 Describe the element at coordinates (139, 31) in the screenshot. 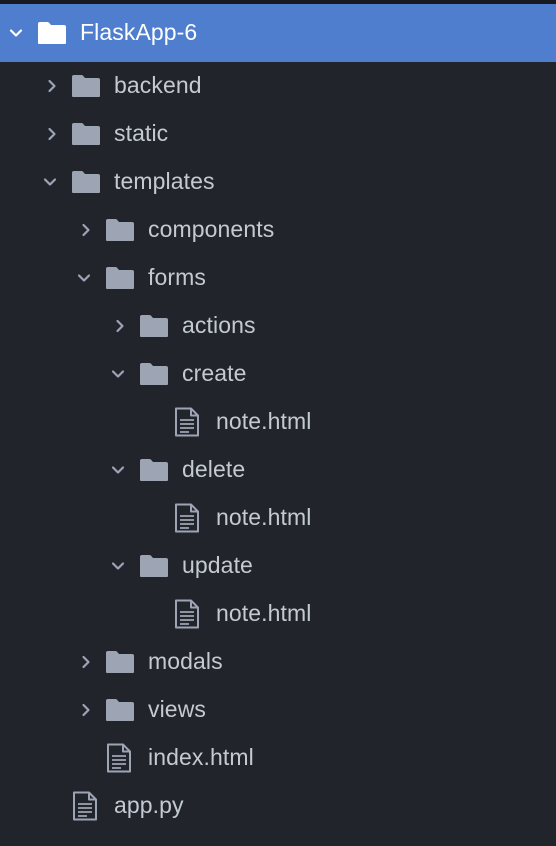

I see `tree-root-label: FlaskApp-6` at that location.